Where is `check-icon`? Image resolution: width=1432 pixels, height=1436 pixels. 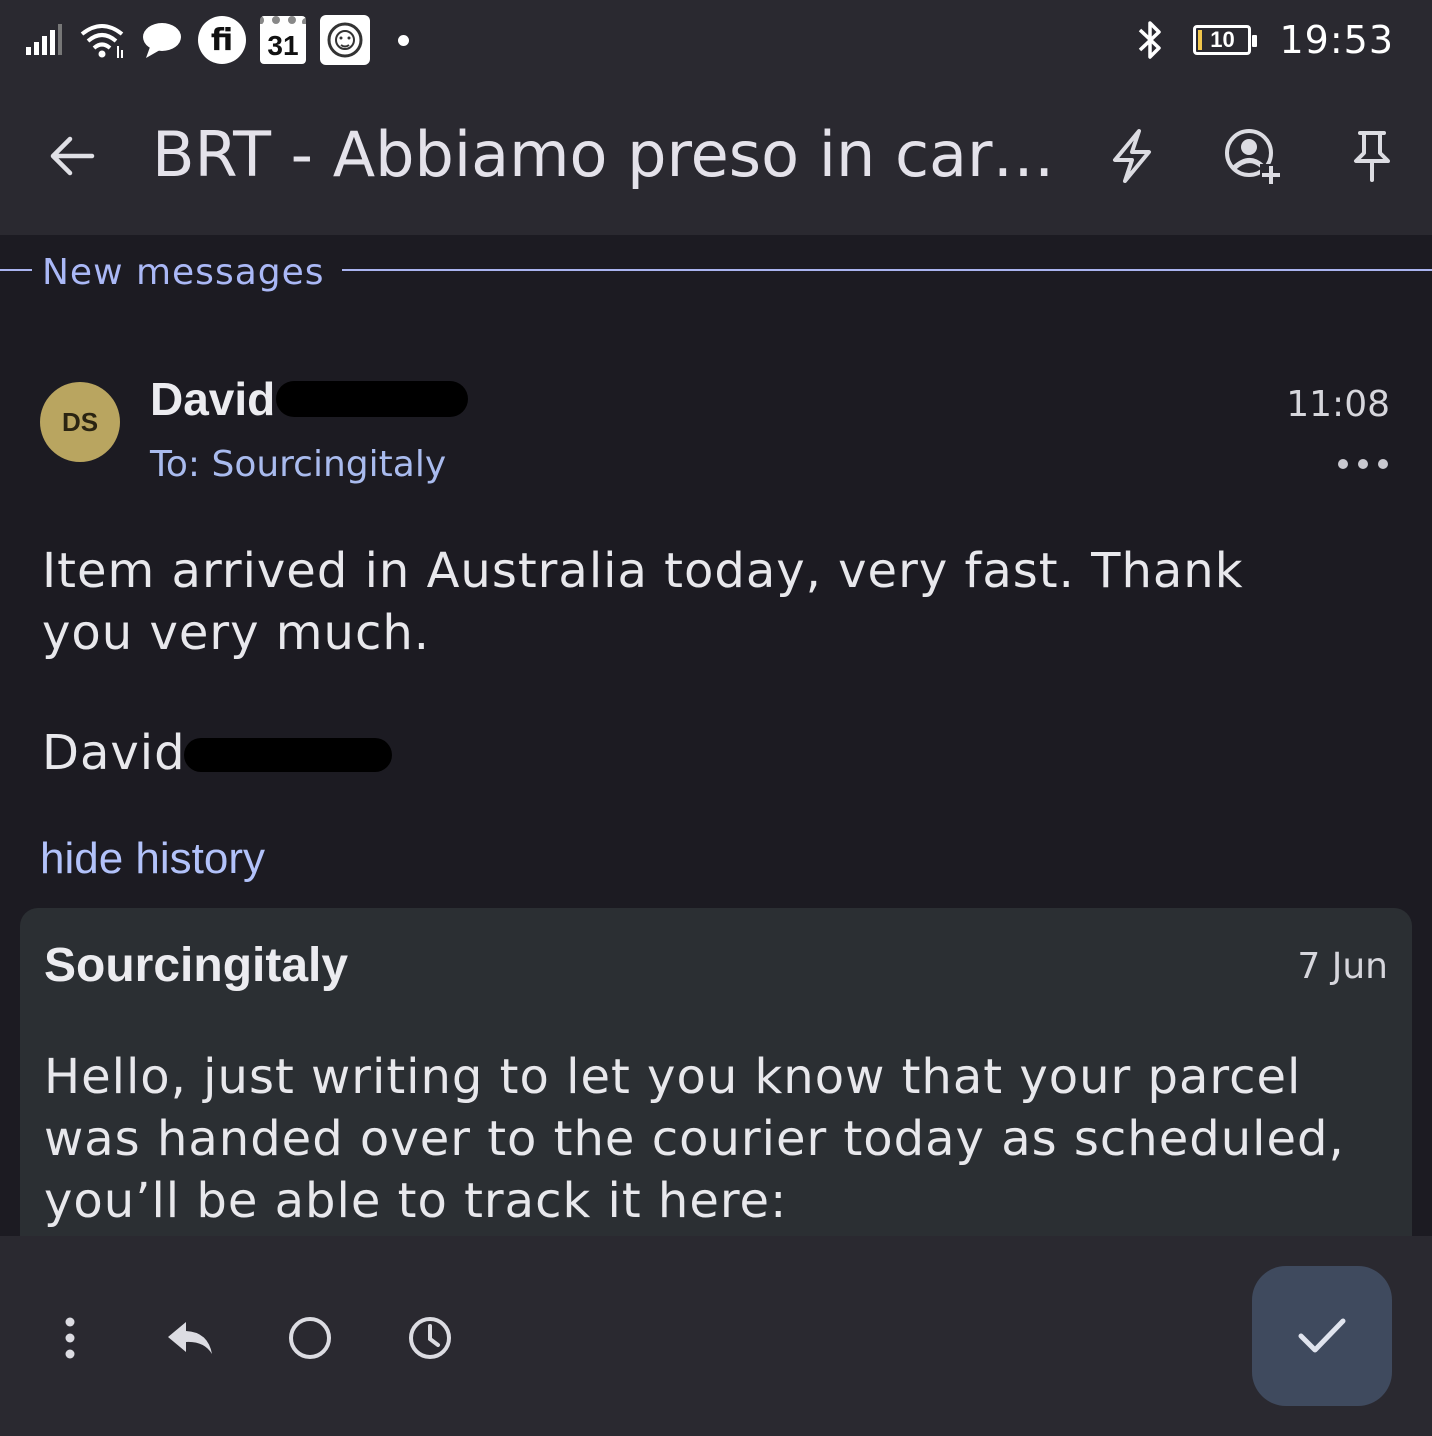
check-icon is located at coordinates (1322, 1335).